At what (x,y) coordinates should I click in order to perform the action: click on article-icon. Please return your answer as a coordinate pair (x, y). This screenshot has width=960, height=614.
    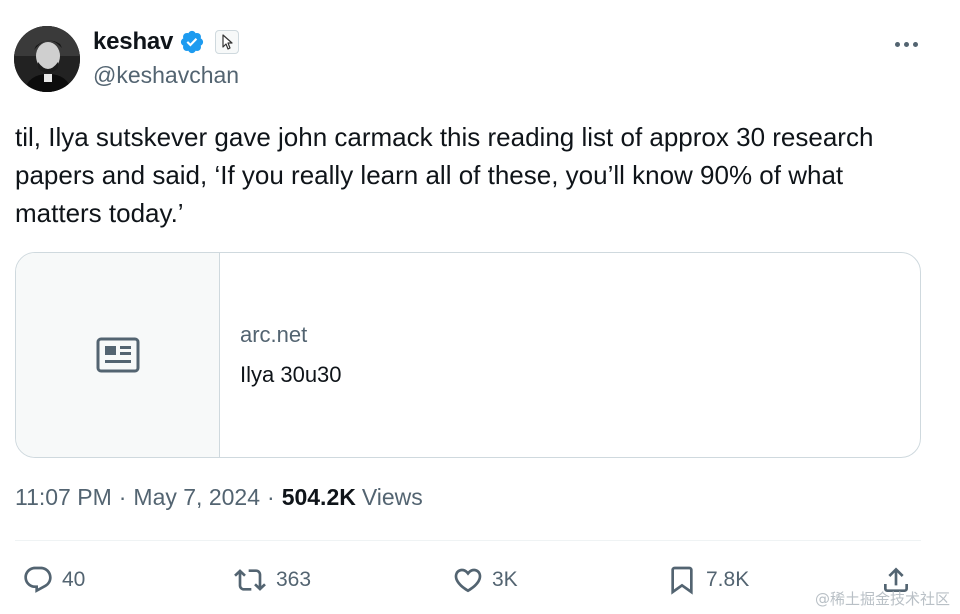
    Looking at the image, I should click on (117, 355).